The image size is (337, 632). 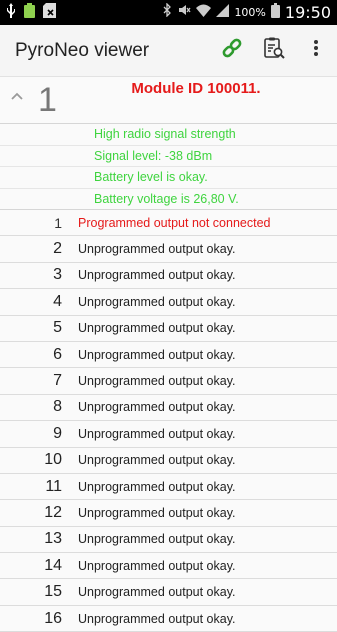 What do you see at coordinates (57, 433) in the screenshot?
I see `output-number: 9` at bounding box center [57, 433].